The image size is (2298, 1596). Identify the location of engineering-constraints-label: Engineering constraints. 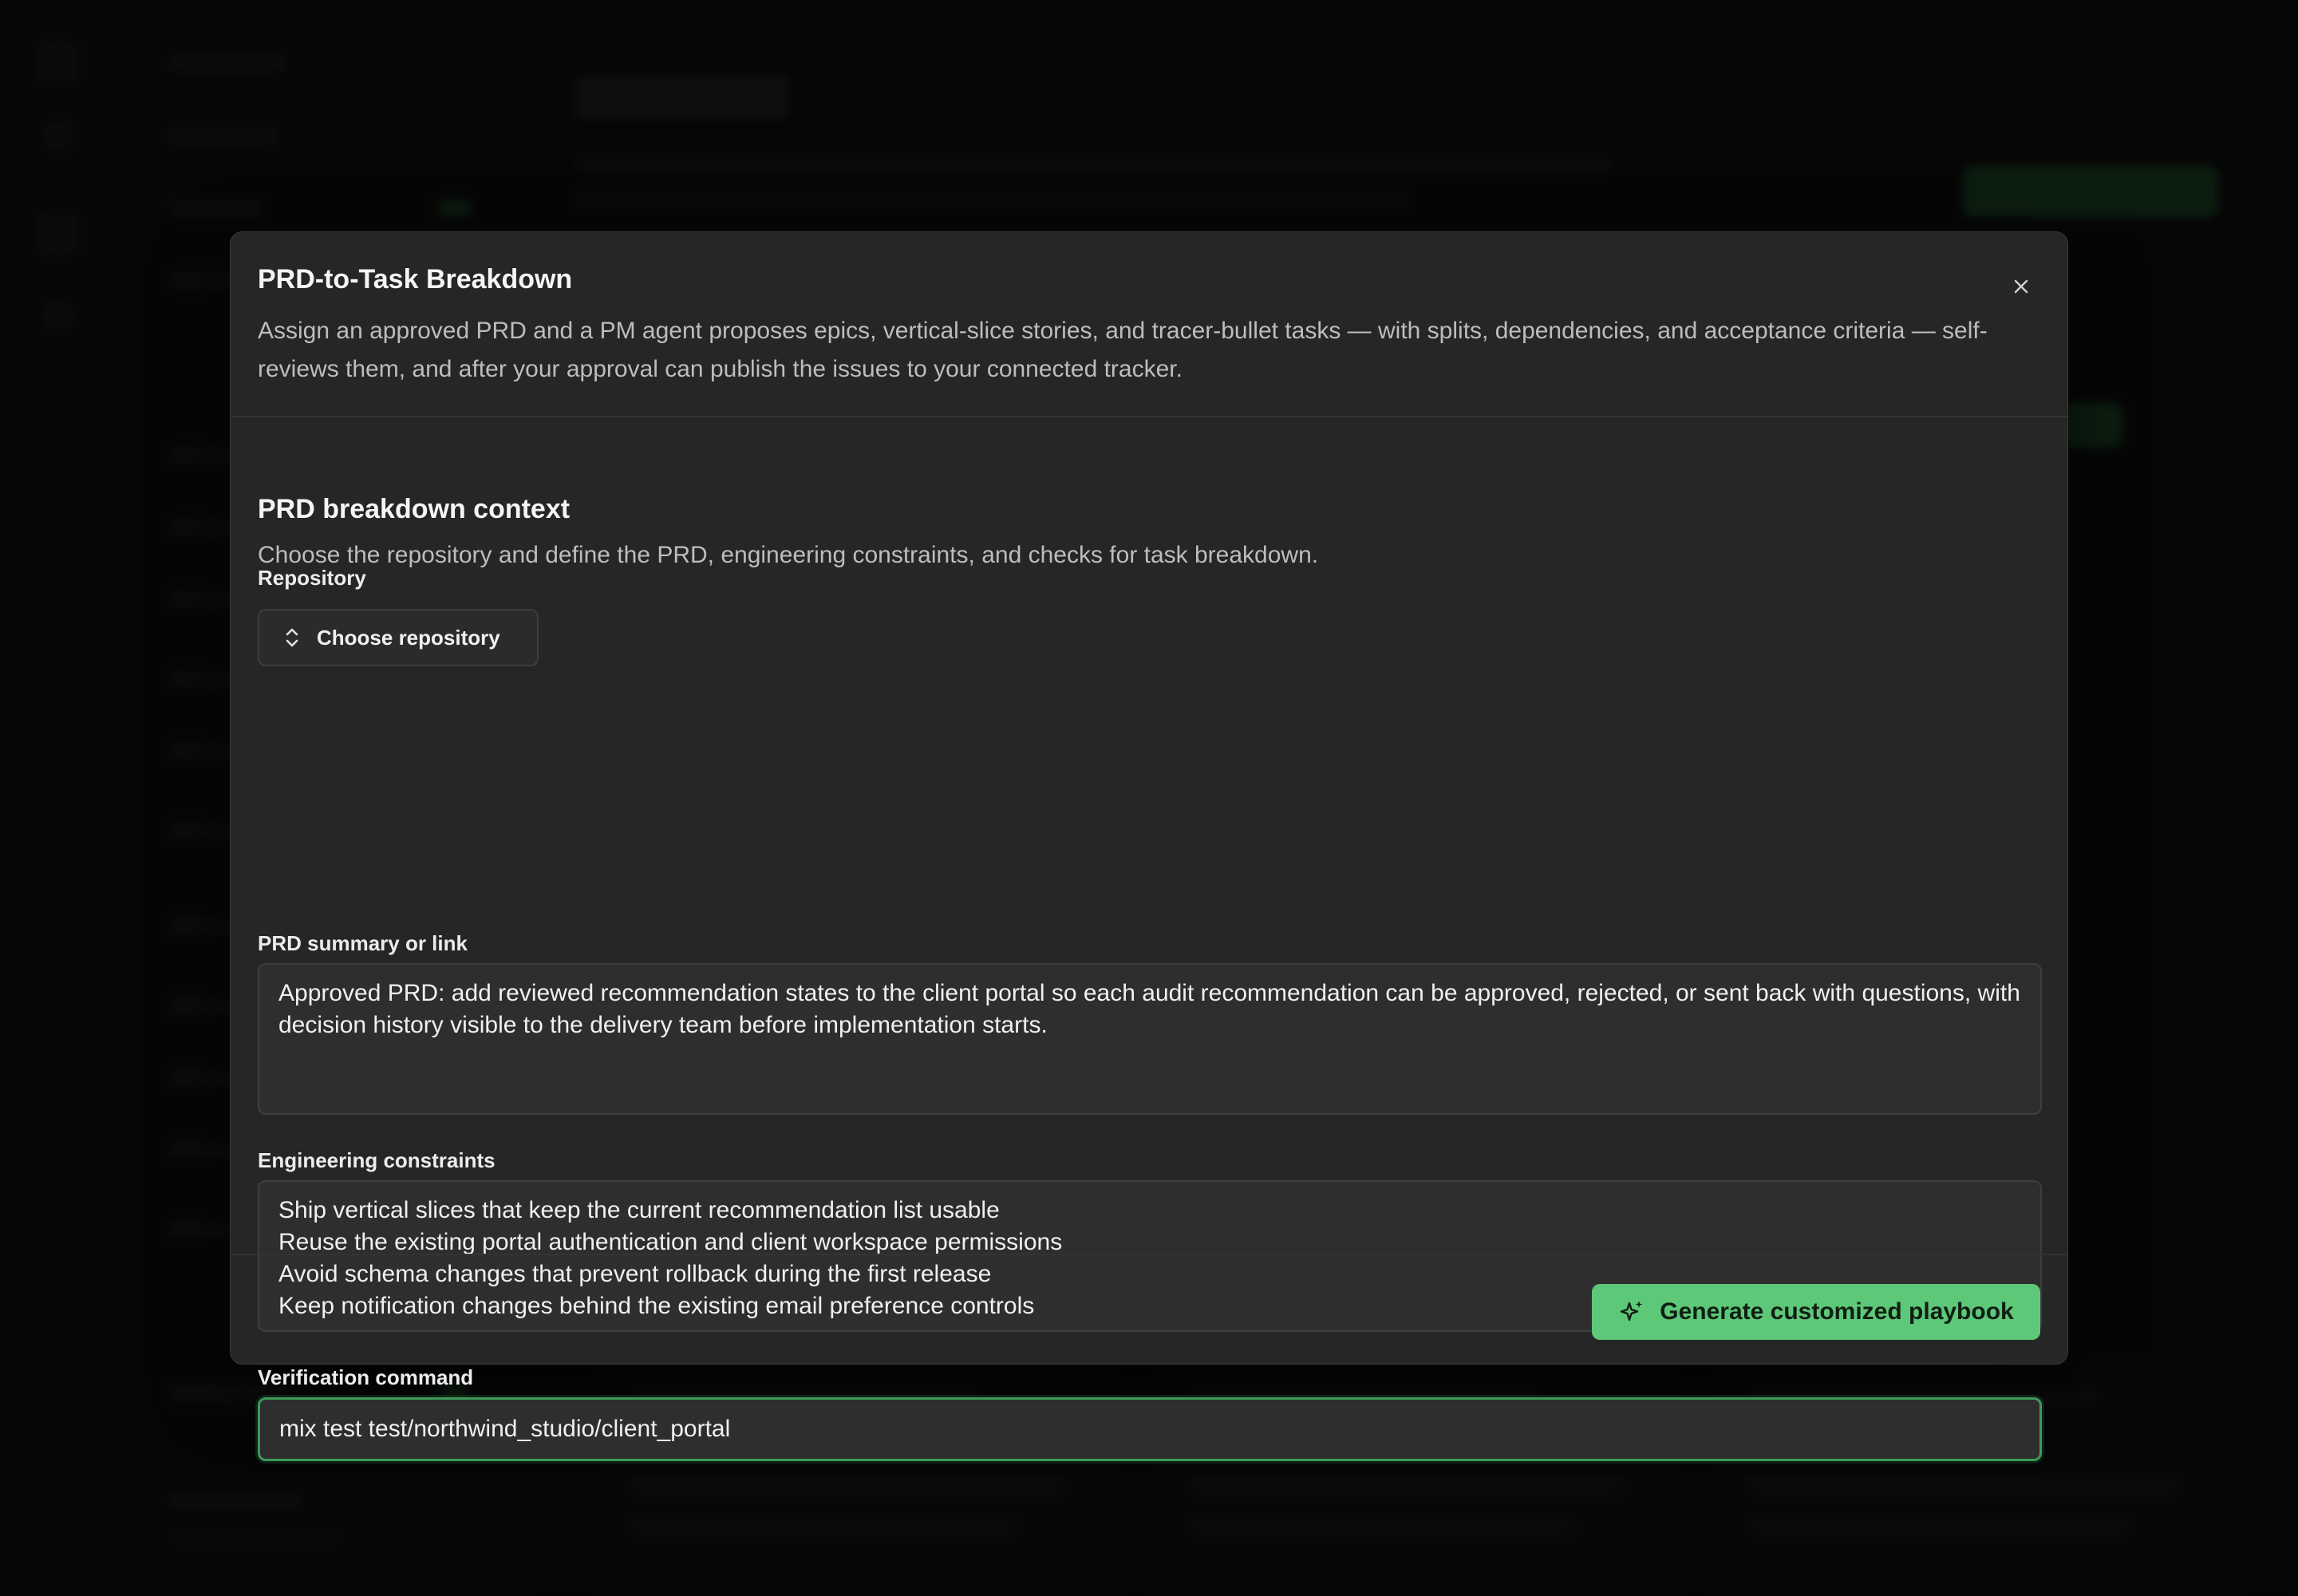
(377, 1160).